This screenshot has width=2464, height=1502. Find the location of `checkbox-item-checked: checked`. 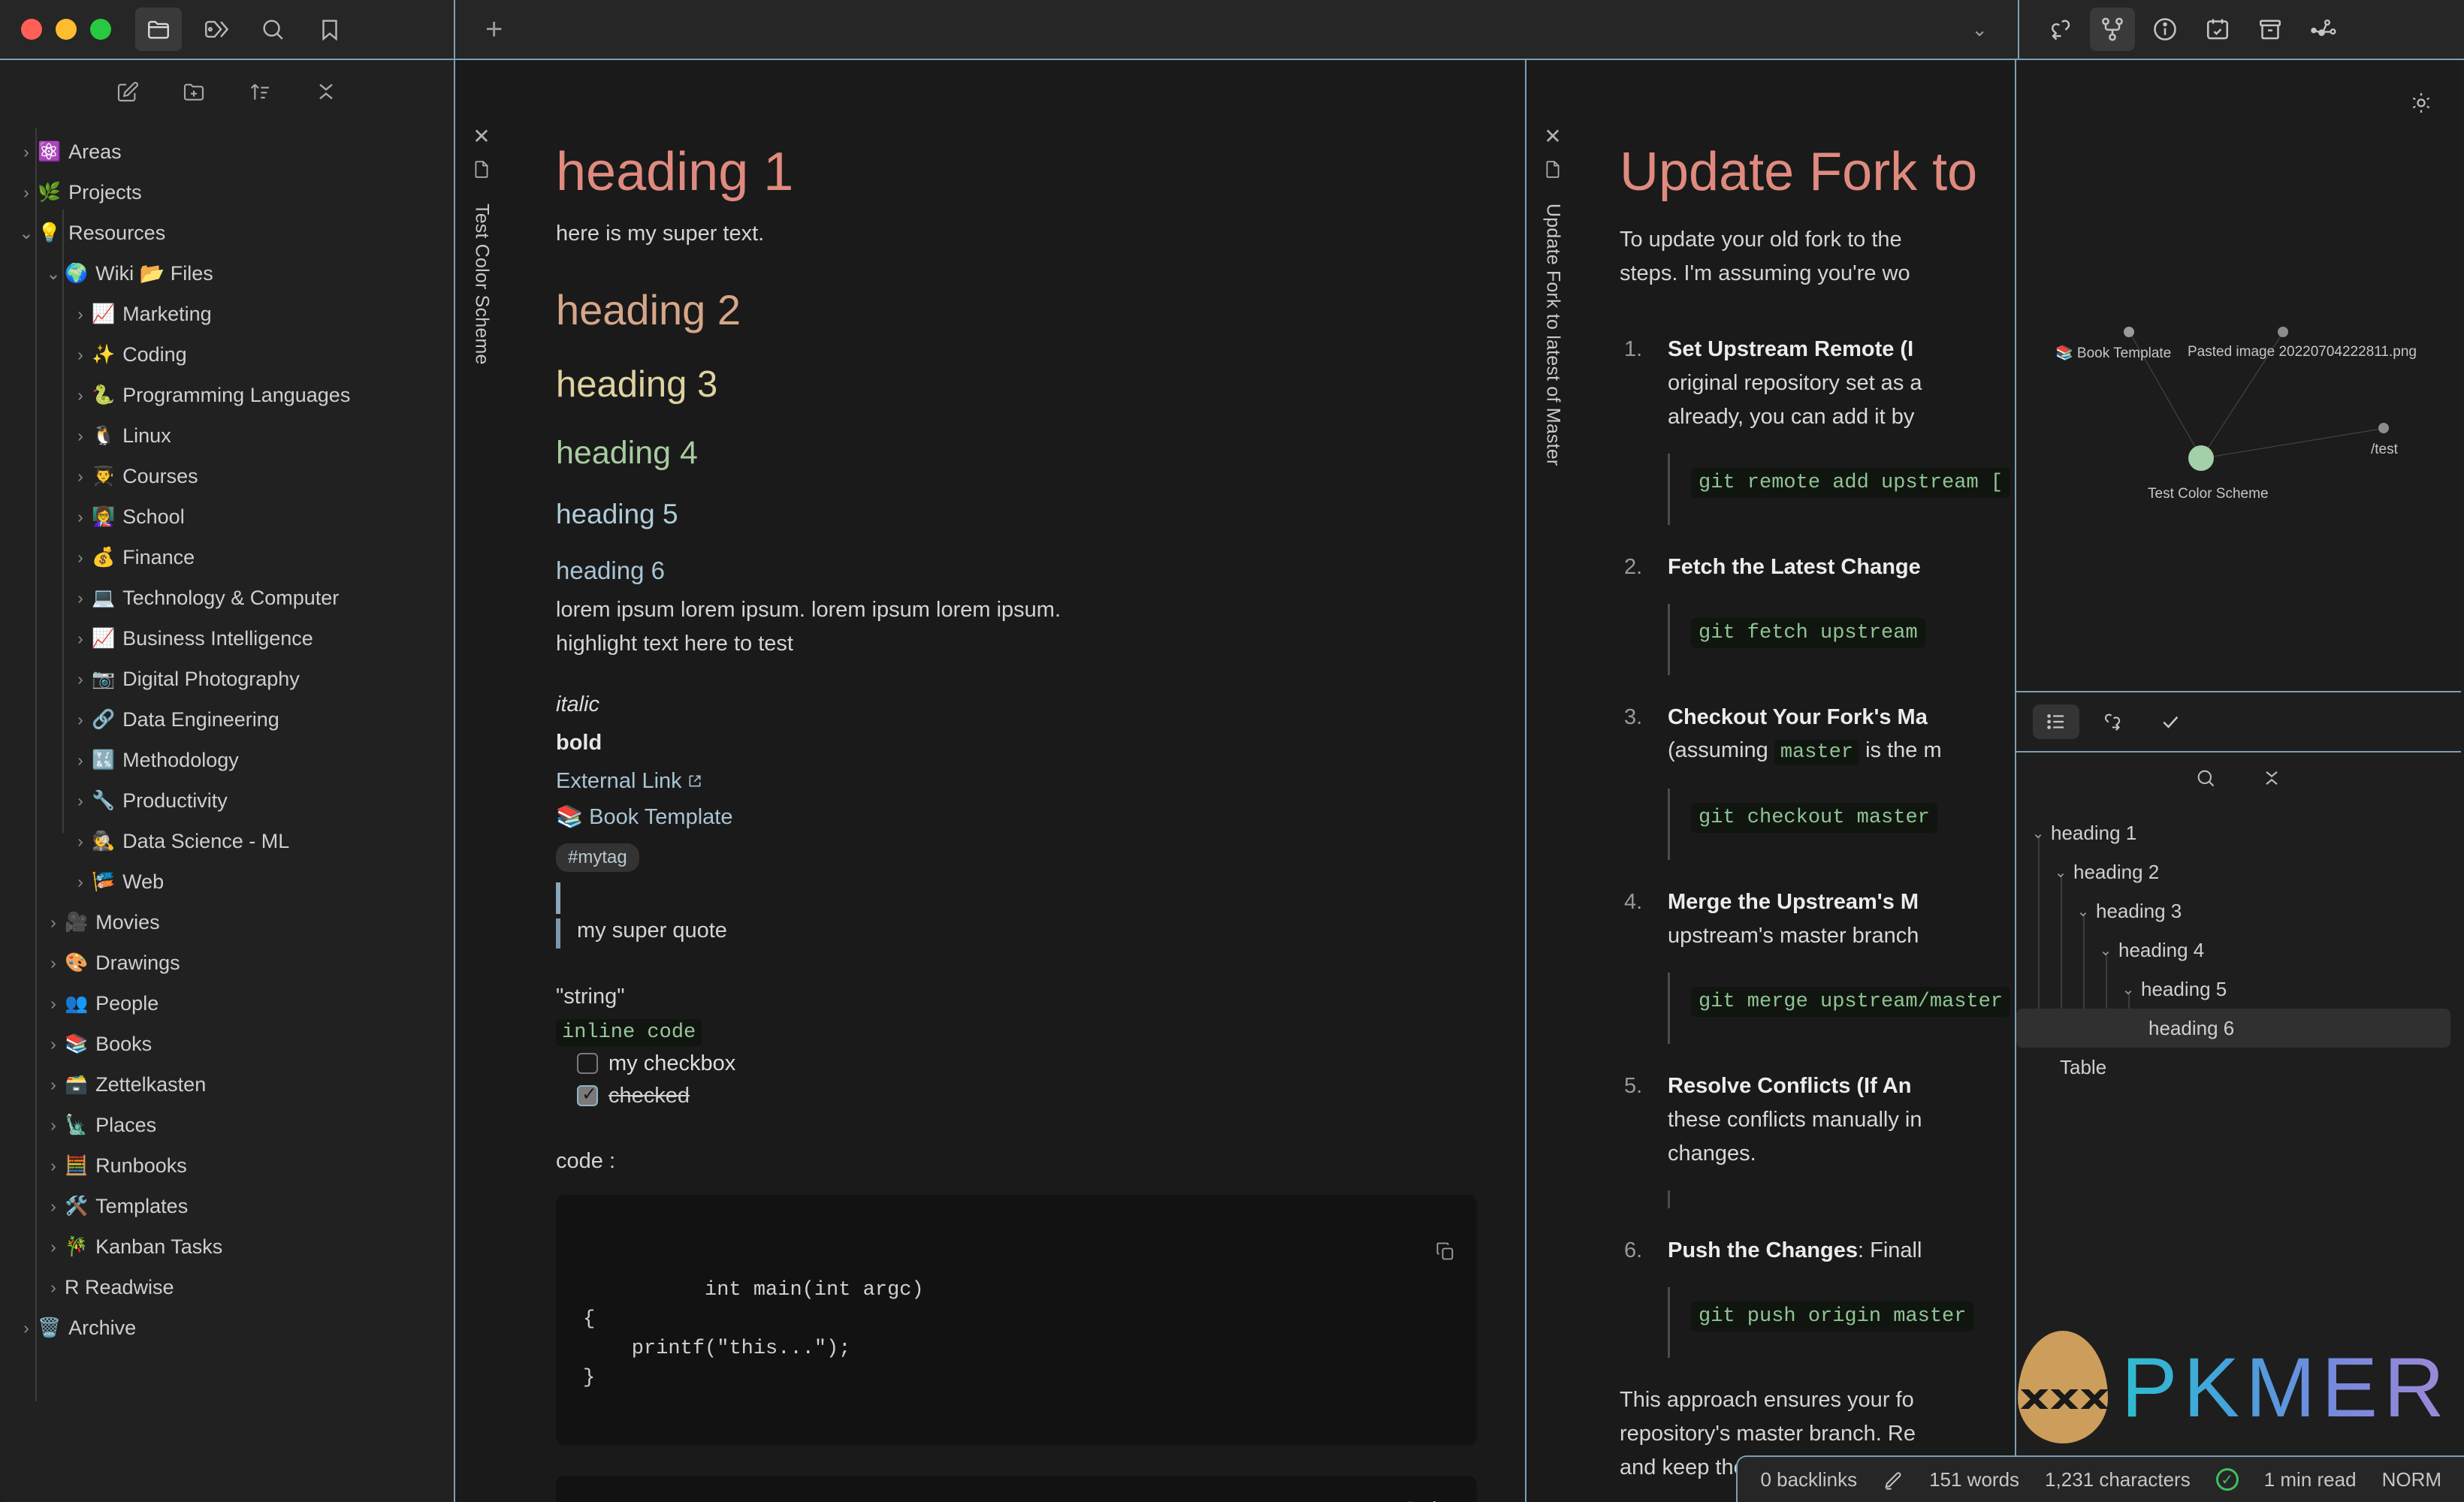

checkbox-item-checked: checked is located at coordinates (1027, 1095).